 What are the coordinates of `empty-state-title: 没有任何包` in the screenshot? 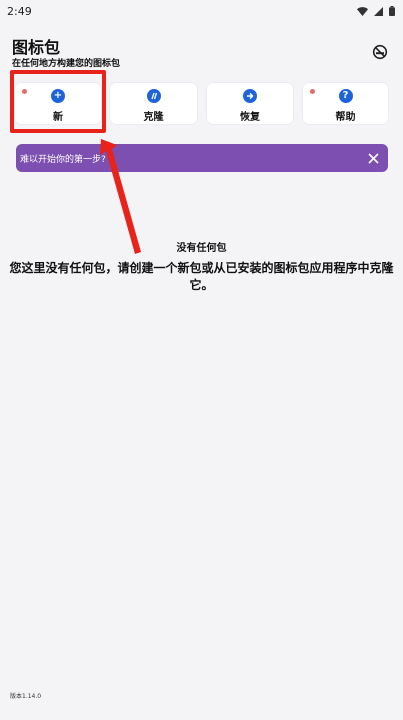 It's located at (201, 248).